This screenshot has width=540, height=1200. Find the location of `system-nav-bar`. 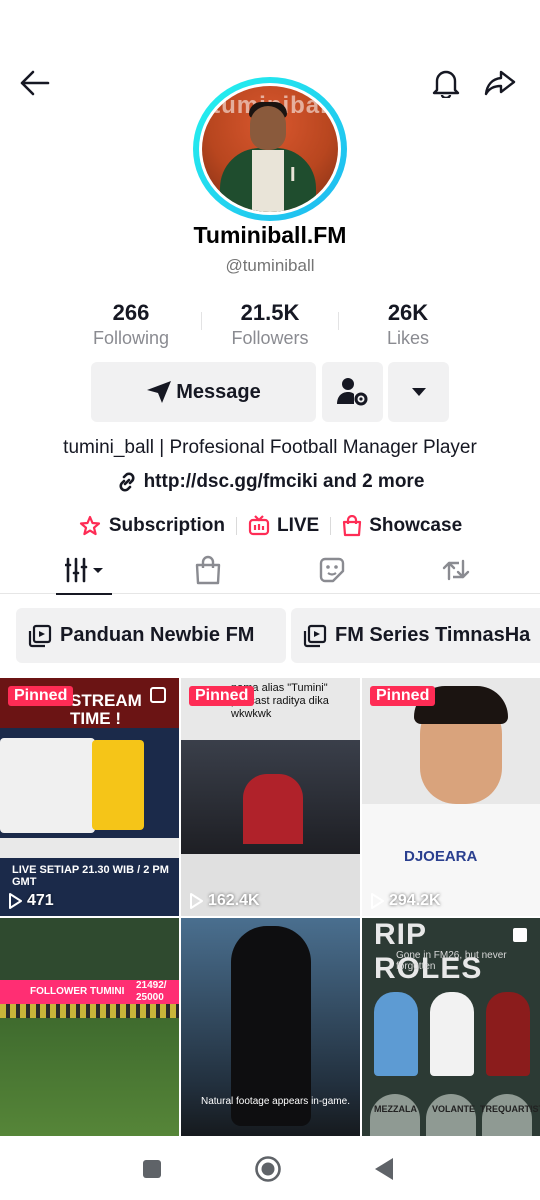

system-nav-bar is located at coordinates (270, 1170).